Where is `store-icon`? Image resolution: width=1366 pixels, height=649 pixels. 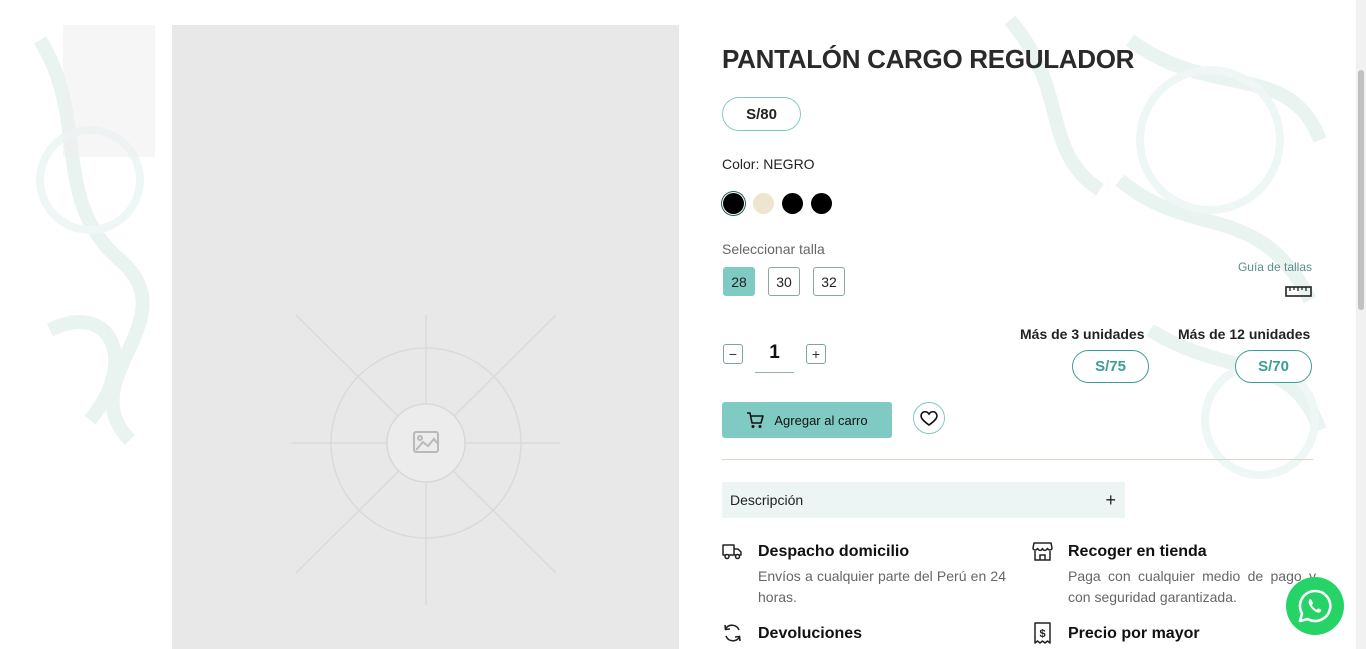 store-icon is located at coordinates (1042, 551).